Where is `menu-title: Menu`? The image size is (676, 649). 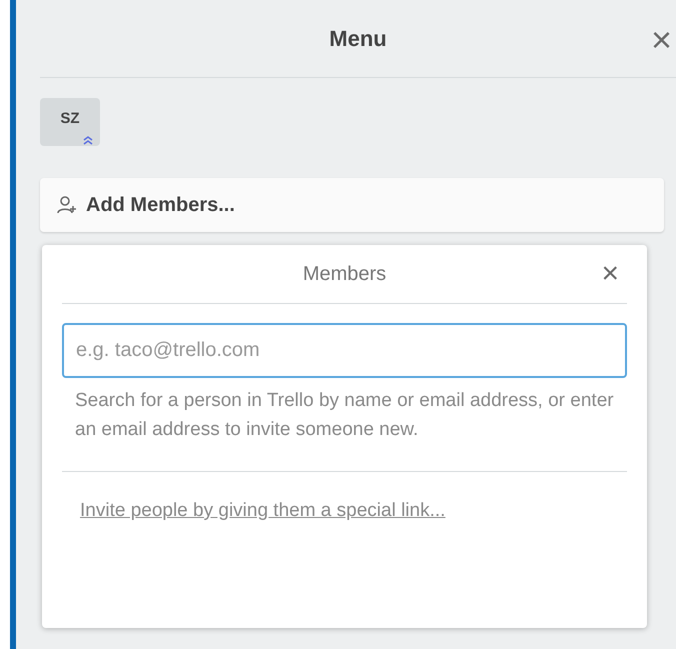
menu-title: Menu is located at coordinates (358, 39).